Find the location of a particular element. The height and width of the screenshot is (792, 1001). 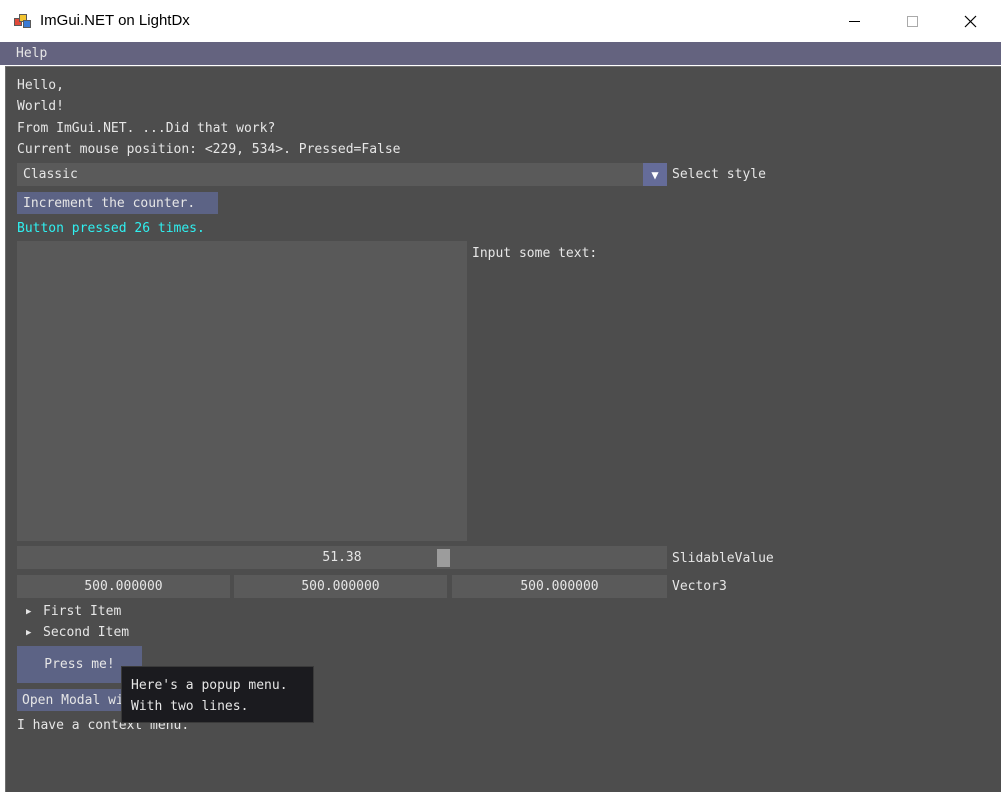

tree-node-first-item: ▶ First Item is located at coordinates (73, 611).